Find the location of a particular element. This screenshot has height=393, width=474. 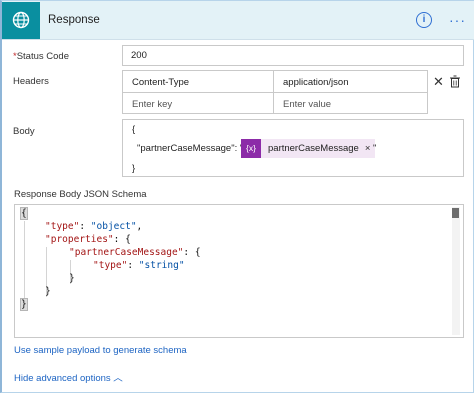

editor-scrollbar is located at coordinates (456, 271).